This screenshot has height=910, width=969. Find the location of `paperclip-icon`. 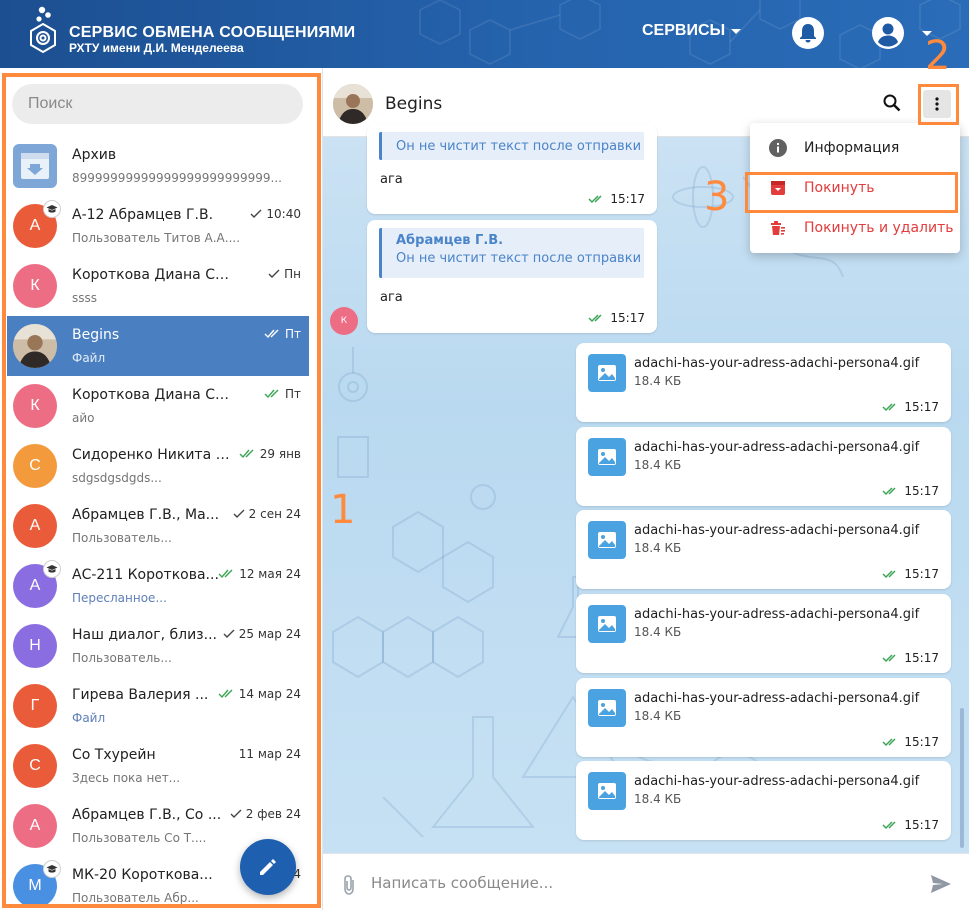

paperclip-icon is located at coordinates (349, 885).